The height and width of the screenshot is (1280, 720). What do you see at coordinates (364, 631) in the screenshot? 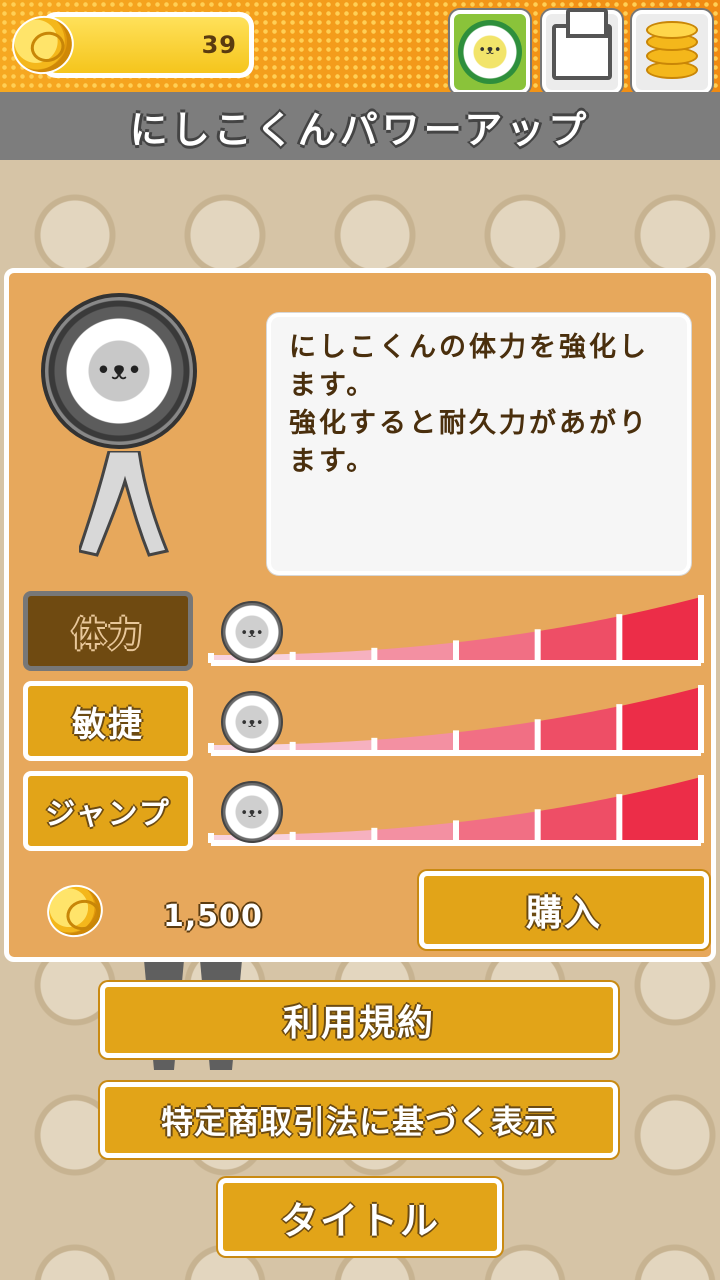
I see `stat-row-stamina: 体力` at bounding box center [364, 631].